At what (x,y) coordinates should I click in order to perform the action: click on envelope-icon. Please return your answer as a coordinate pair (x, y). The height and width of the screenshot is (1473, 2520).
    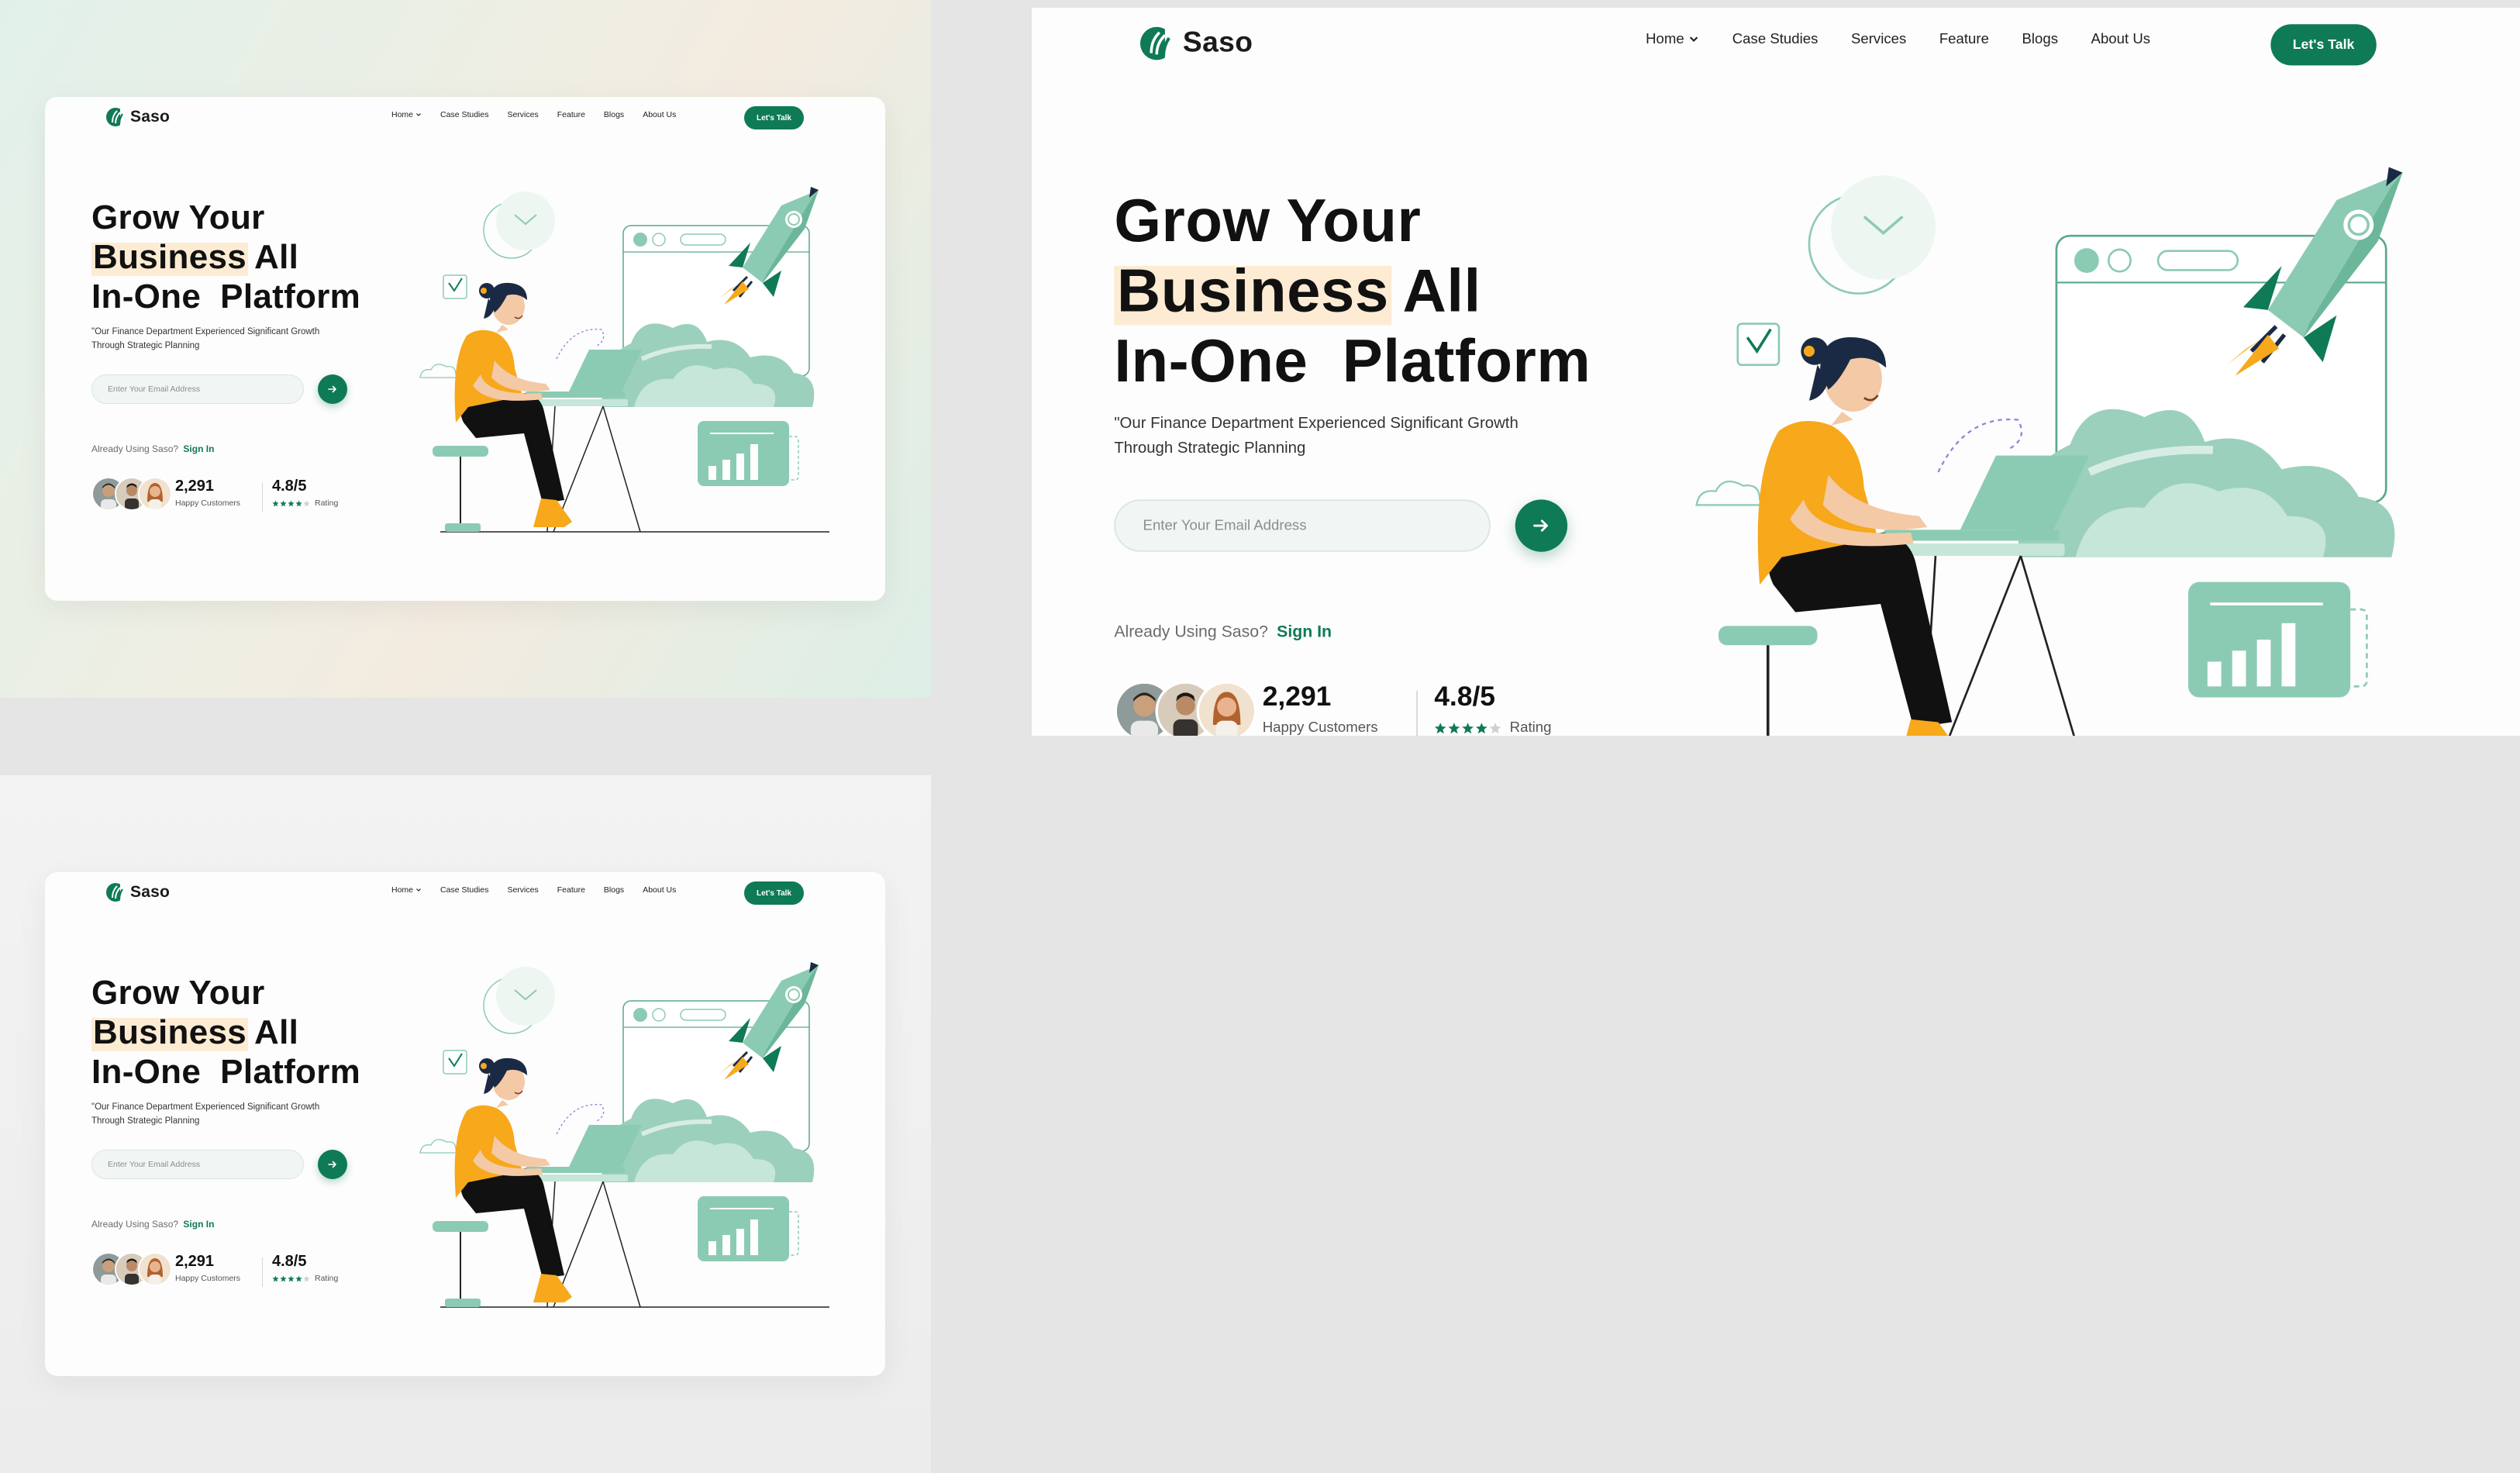
    Looking at the image, I should click on (1872, 235).